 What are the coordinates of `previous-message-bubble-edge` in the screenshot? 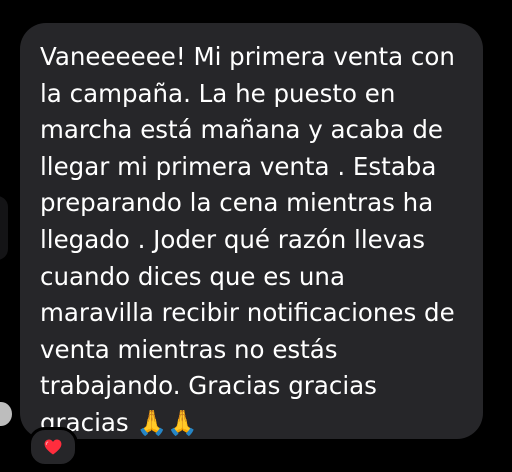 It's located at (4, 228).